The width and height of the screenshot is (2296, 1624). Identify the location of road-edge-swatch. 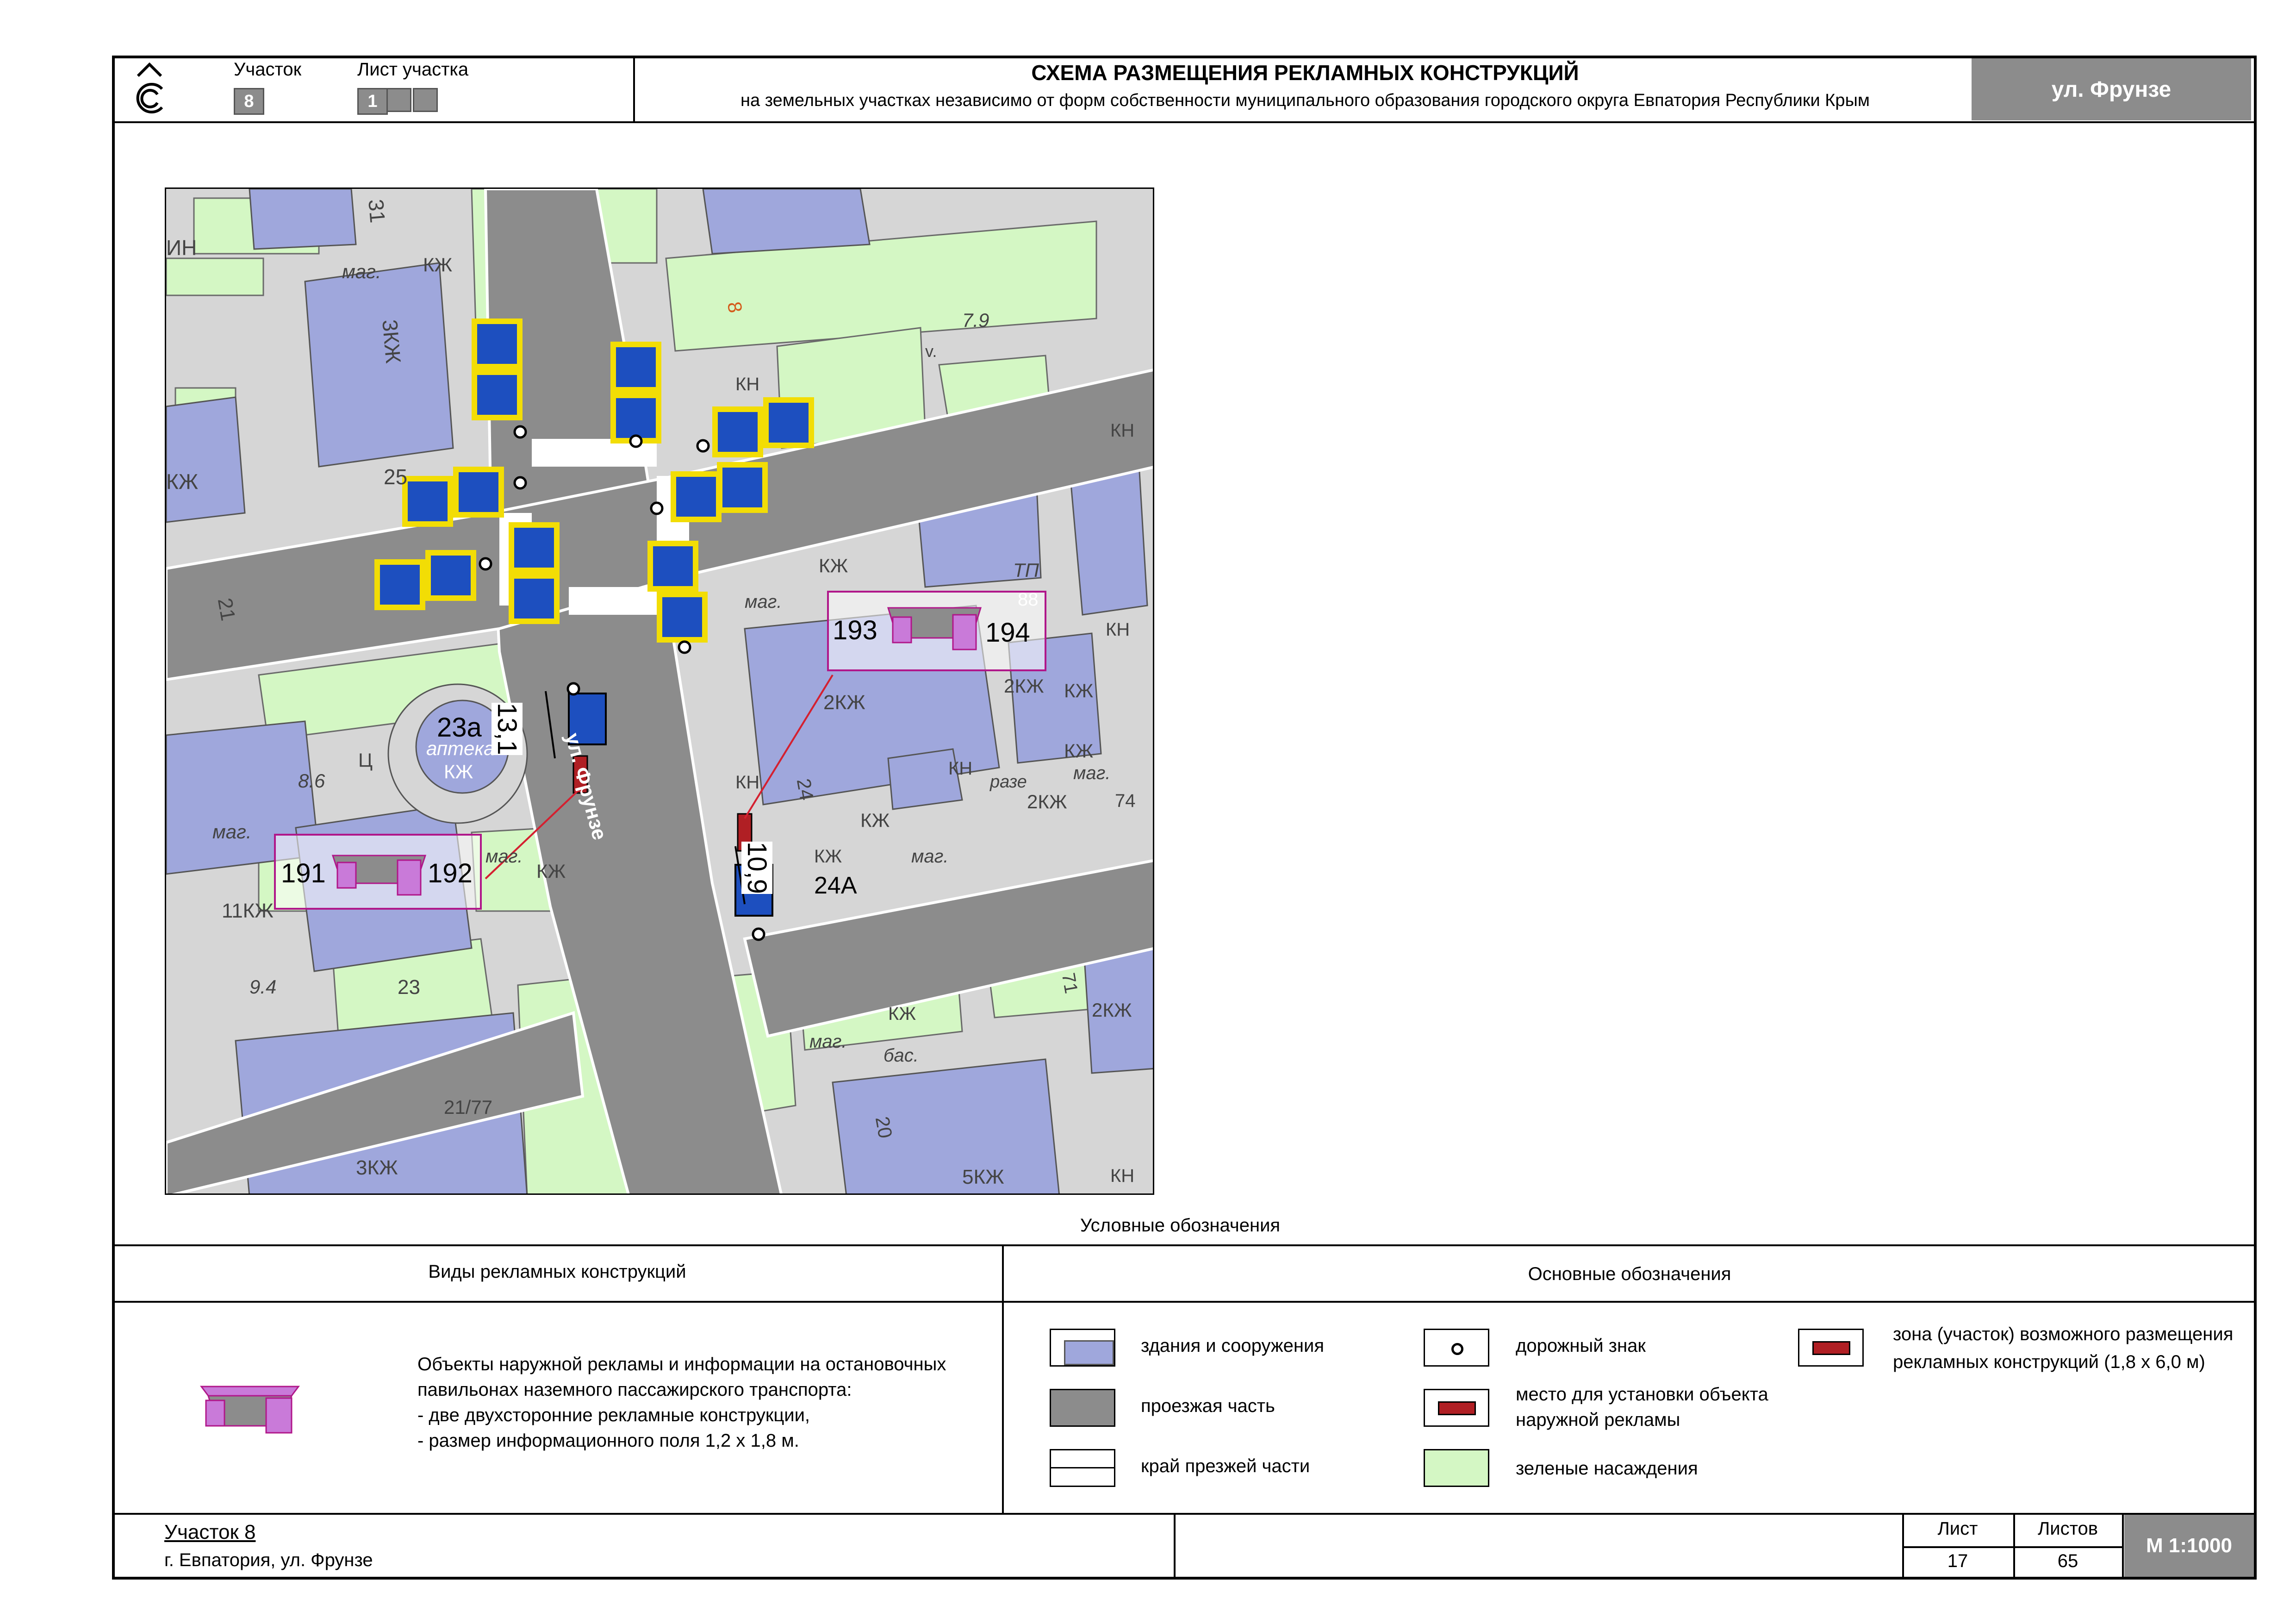
(1082, 1468).